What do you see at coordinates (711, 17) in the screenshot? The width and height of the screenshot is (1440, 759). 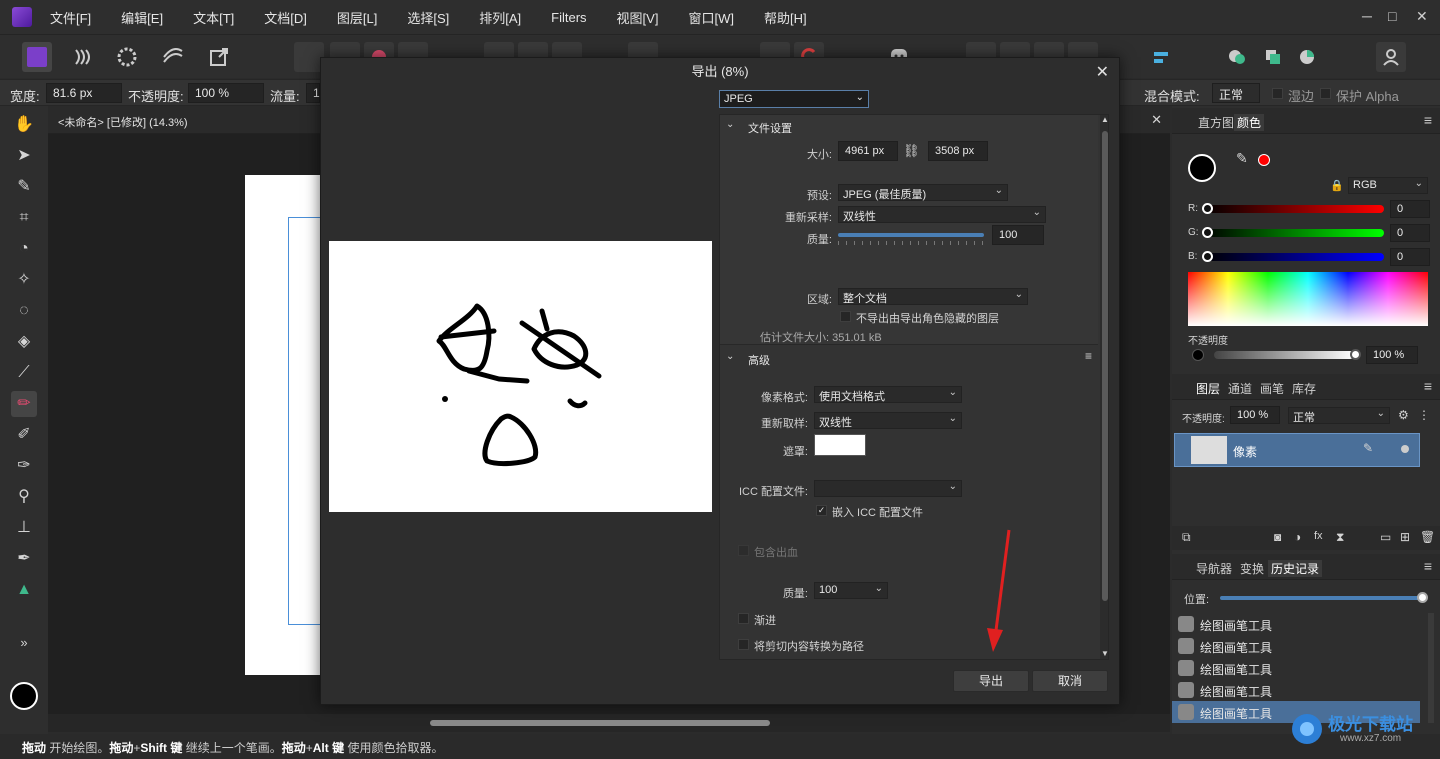 I see `menu-window: 窗口[W]` at bounding box center [711, 17].